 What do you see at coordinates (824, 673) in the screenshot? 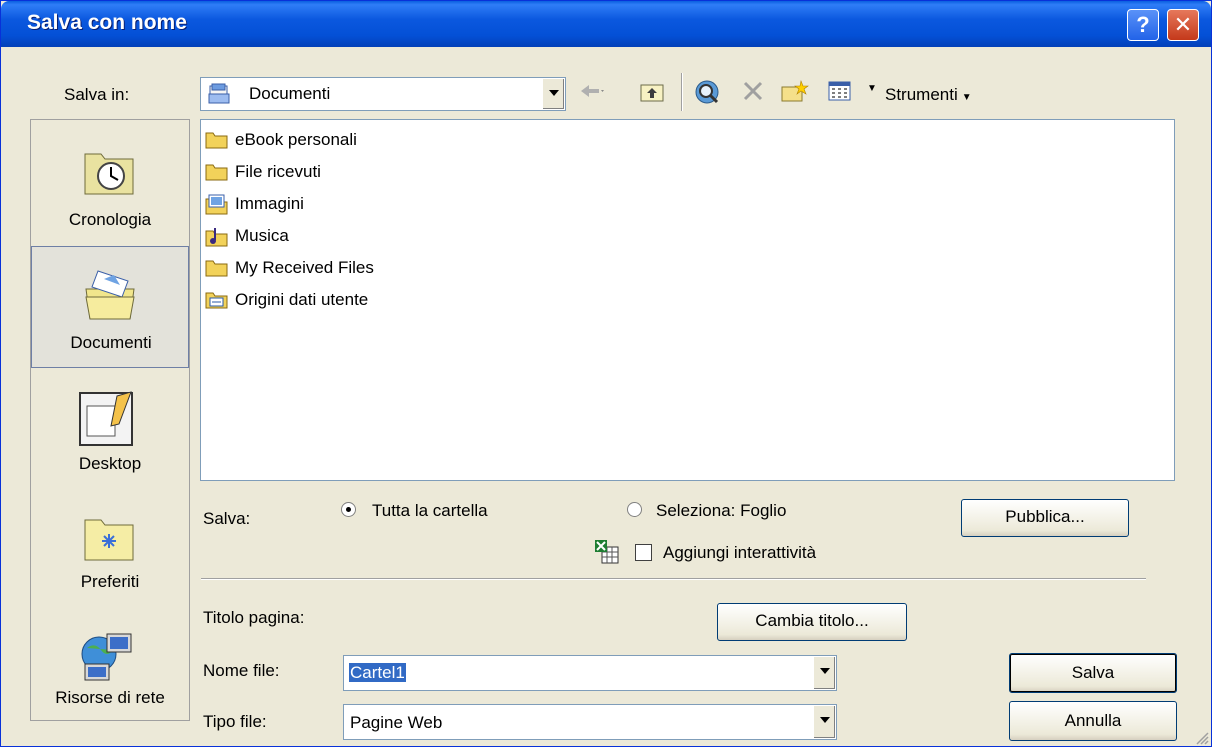
I see `file-name-dropdown-arrow` at bounding box center [824, 673].